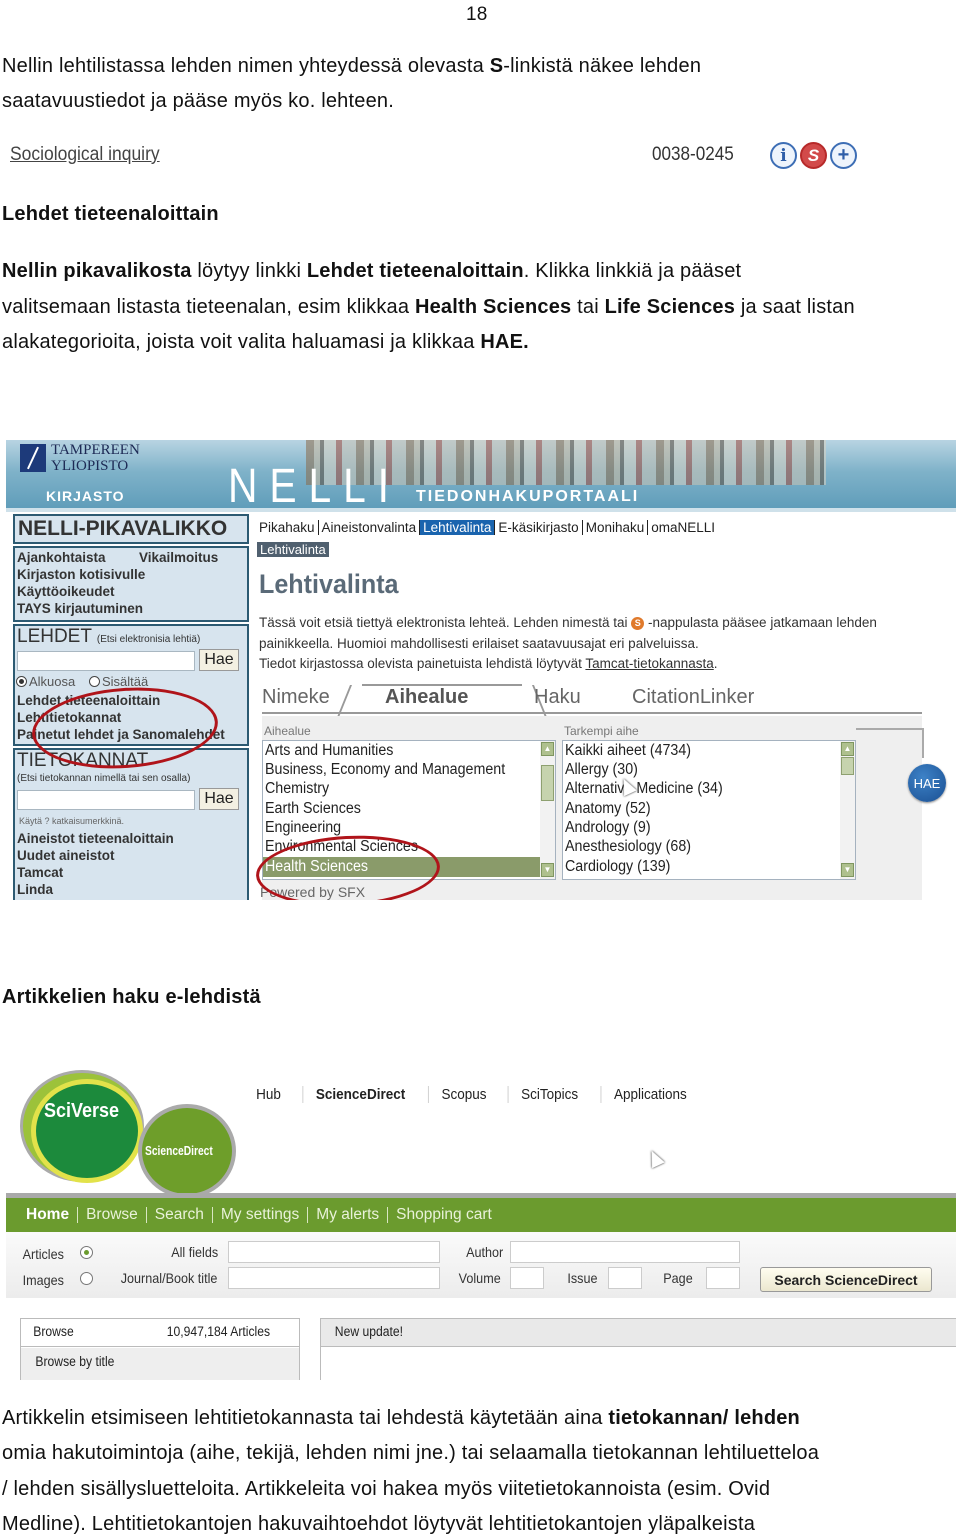  Describe the element at coordinates (678, 1278) in the screenshot. I see `page-label: Page` at that location.